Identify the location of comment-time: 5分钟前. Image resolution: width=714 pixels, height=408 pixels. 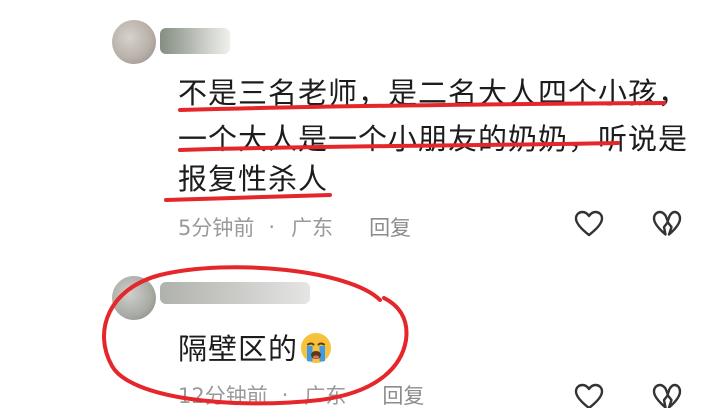
(216, 228).